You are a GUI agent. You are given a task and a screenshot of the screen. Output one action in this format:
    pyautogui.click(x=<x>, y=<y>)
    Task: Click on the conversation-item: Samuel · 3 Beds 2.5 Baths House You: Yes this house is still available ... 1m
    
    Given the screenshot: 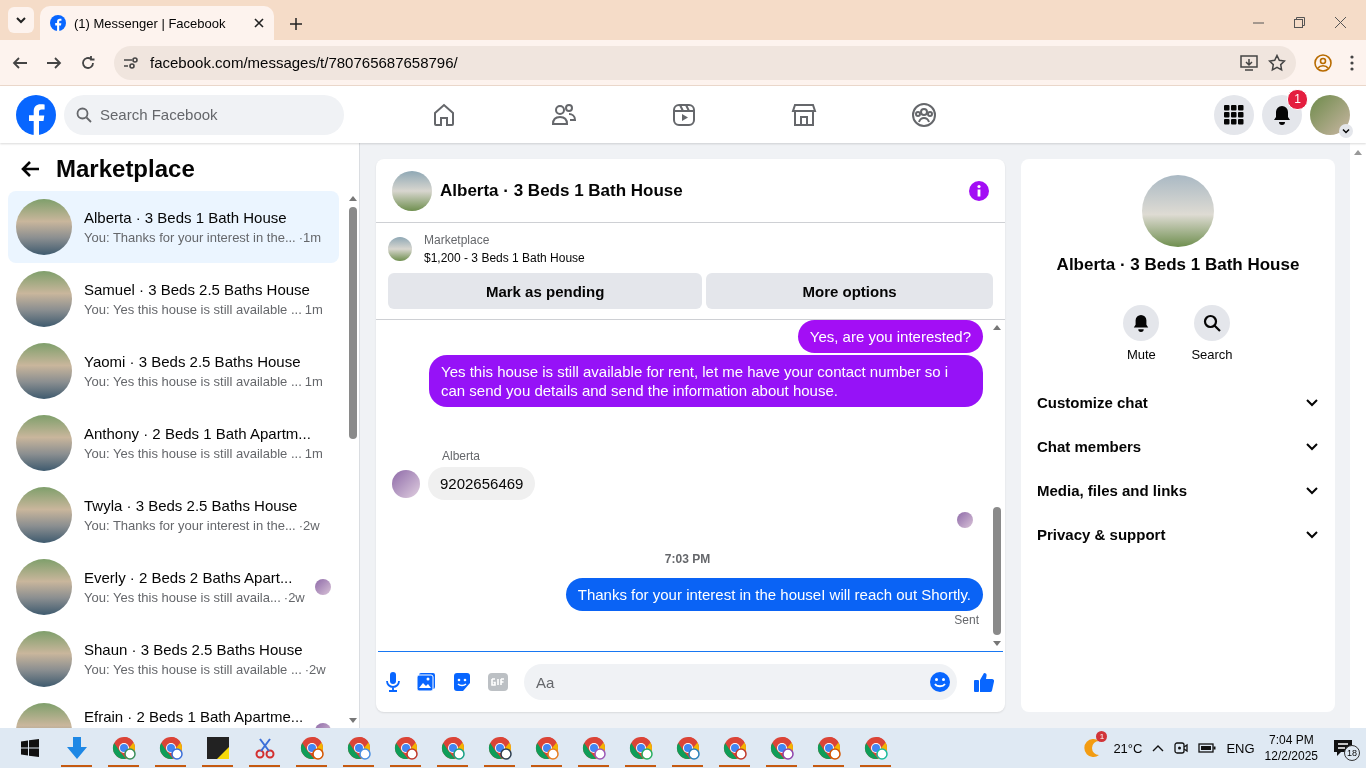 What is the action you would take?
    pyautogui.click(x=173, y=299)
    